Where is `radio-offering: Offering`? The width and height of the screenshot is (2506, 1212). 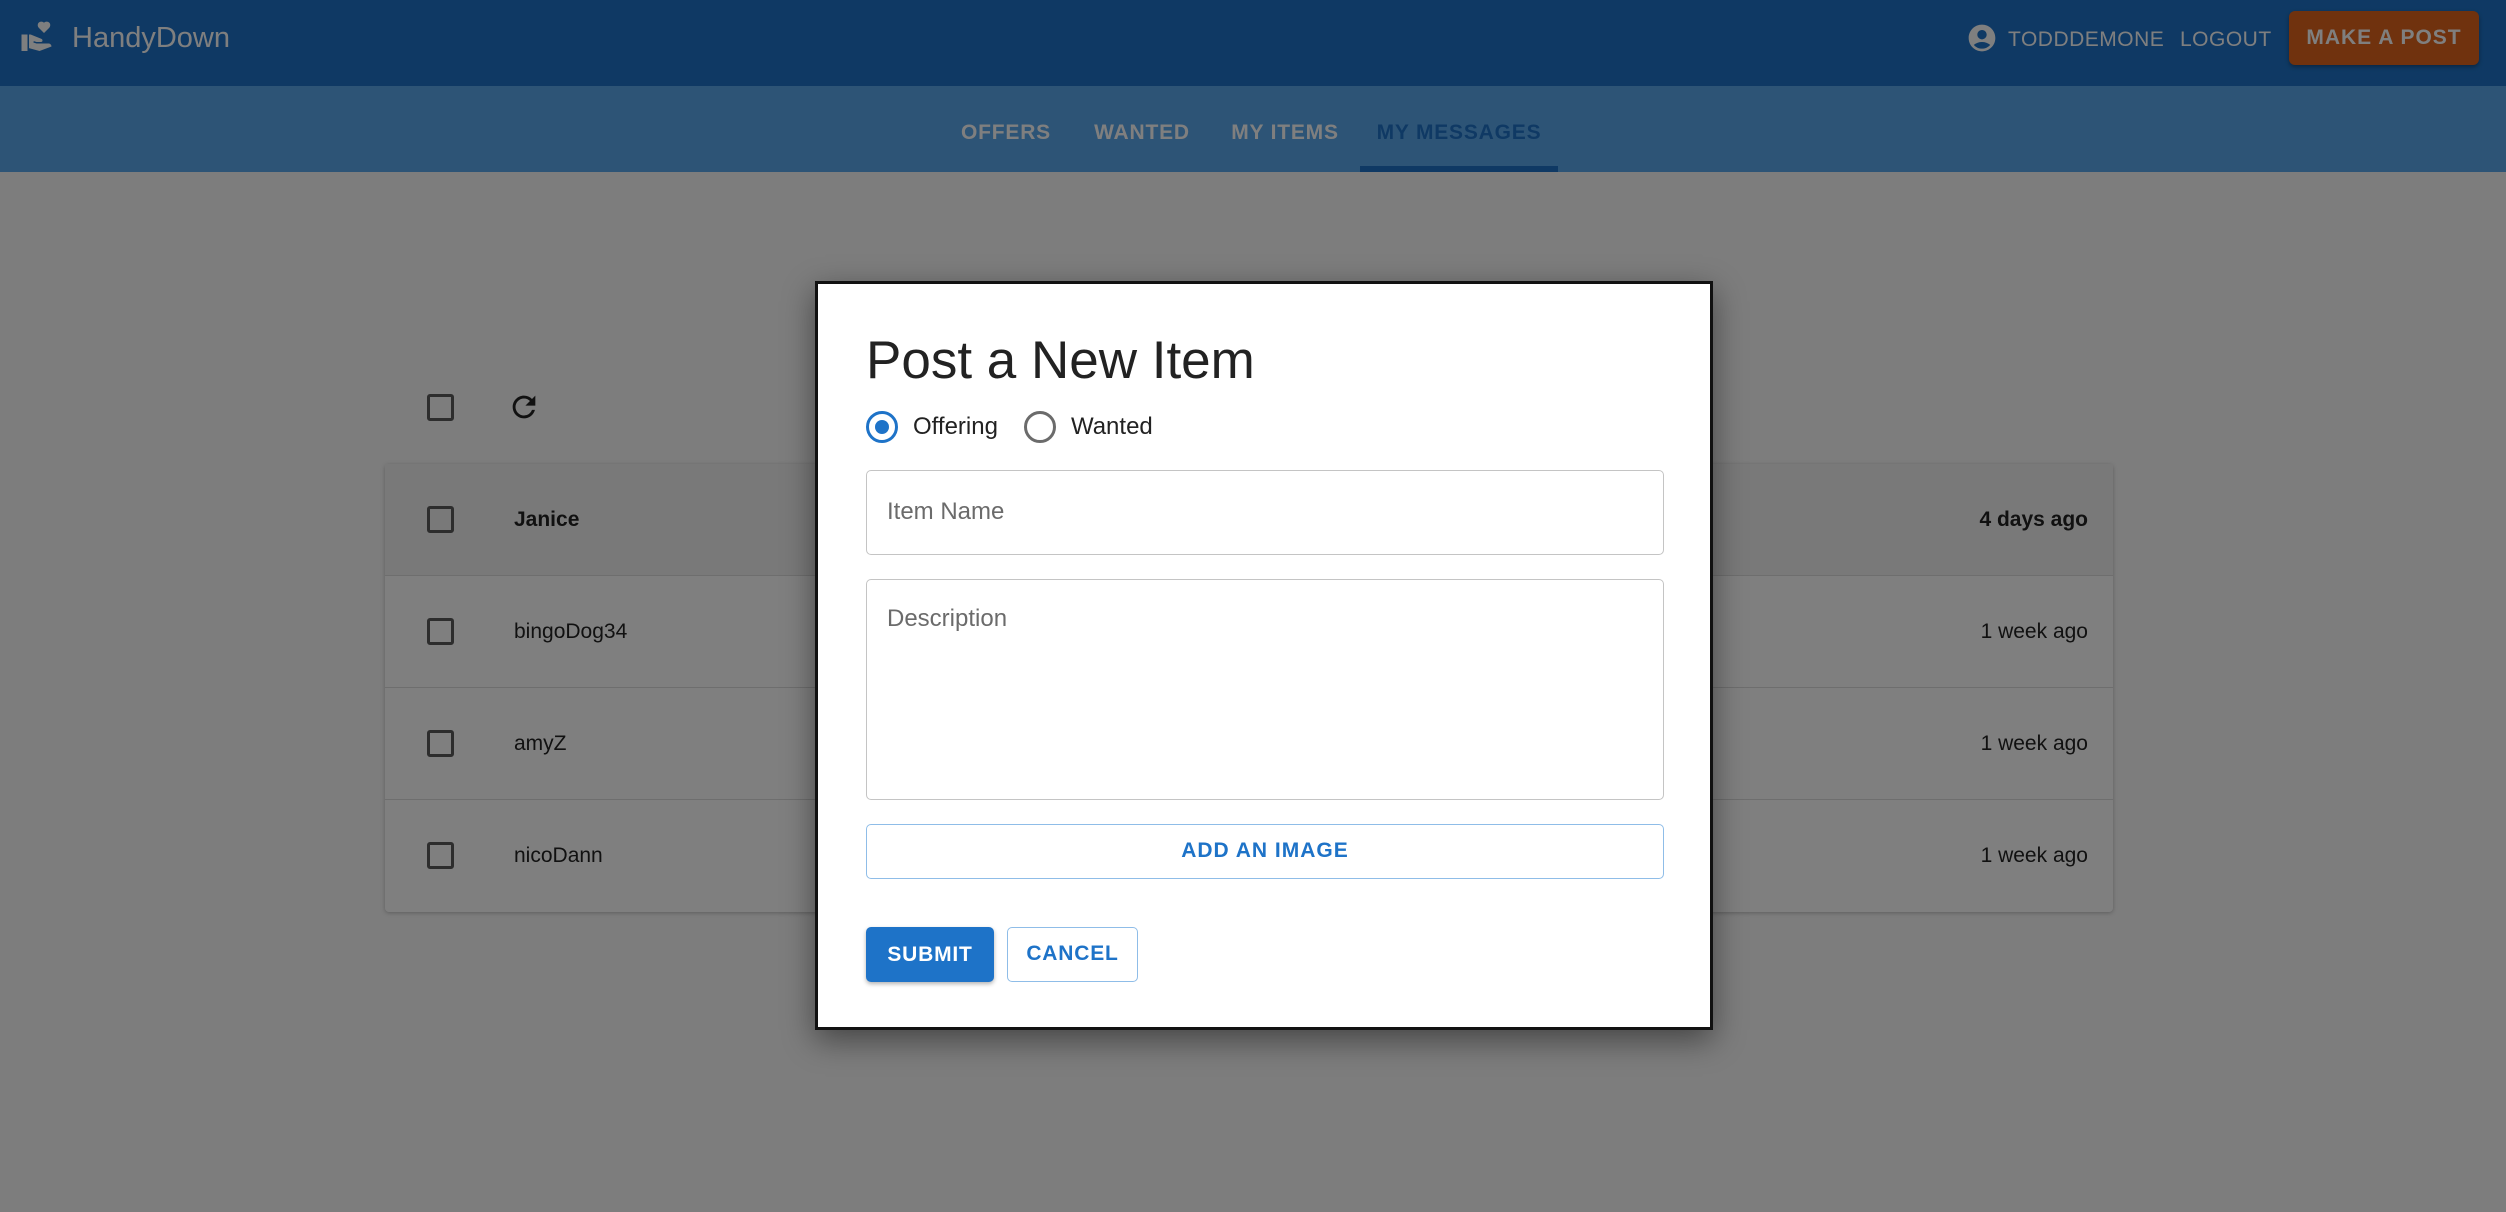
radio-offering: Offering is located at coordinates (932, 427).